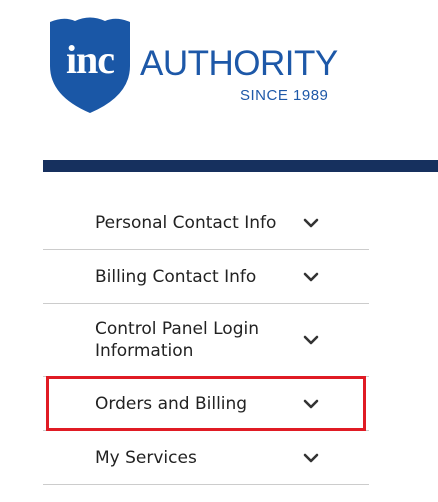  What do you see at coordinates (240, 166) in the screenshot?
I see `header-divider-bar` at bounding box center [240, 166].